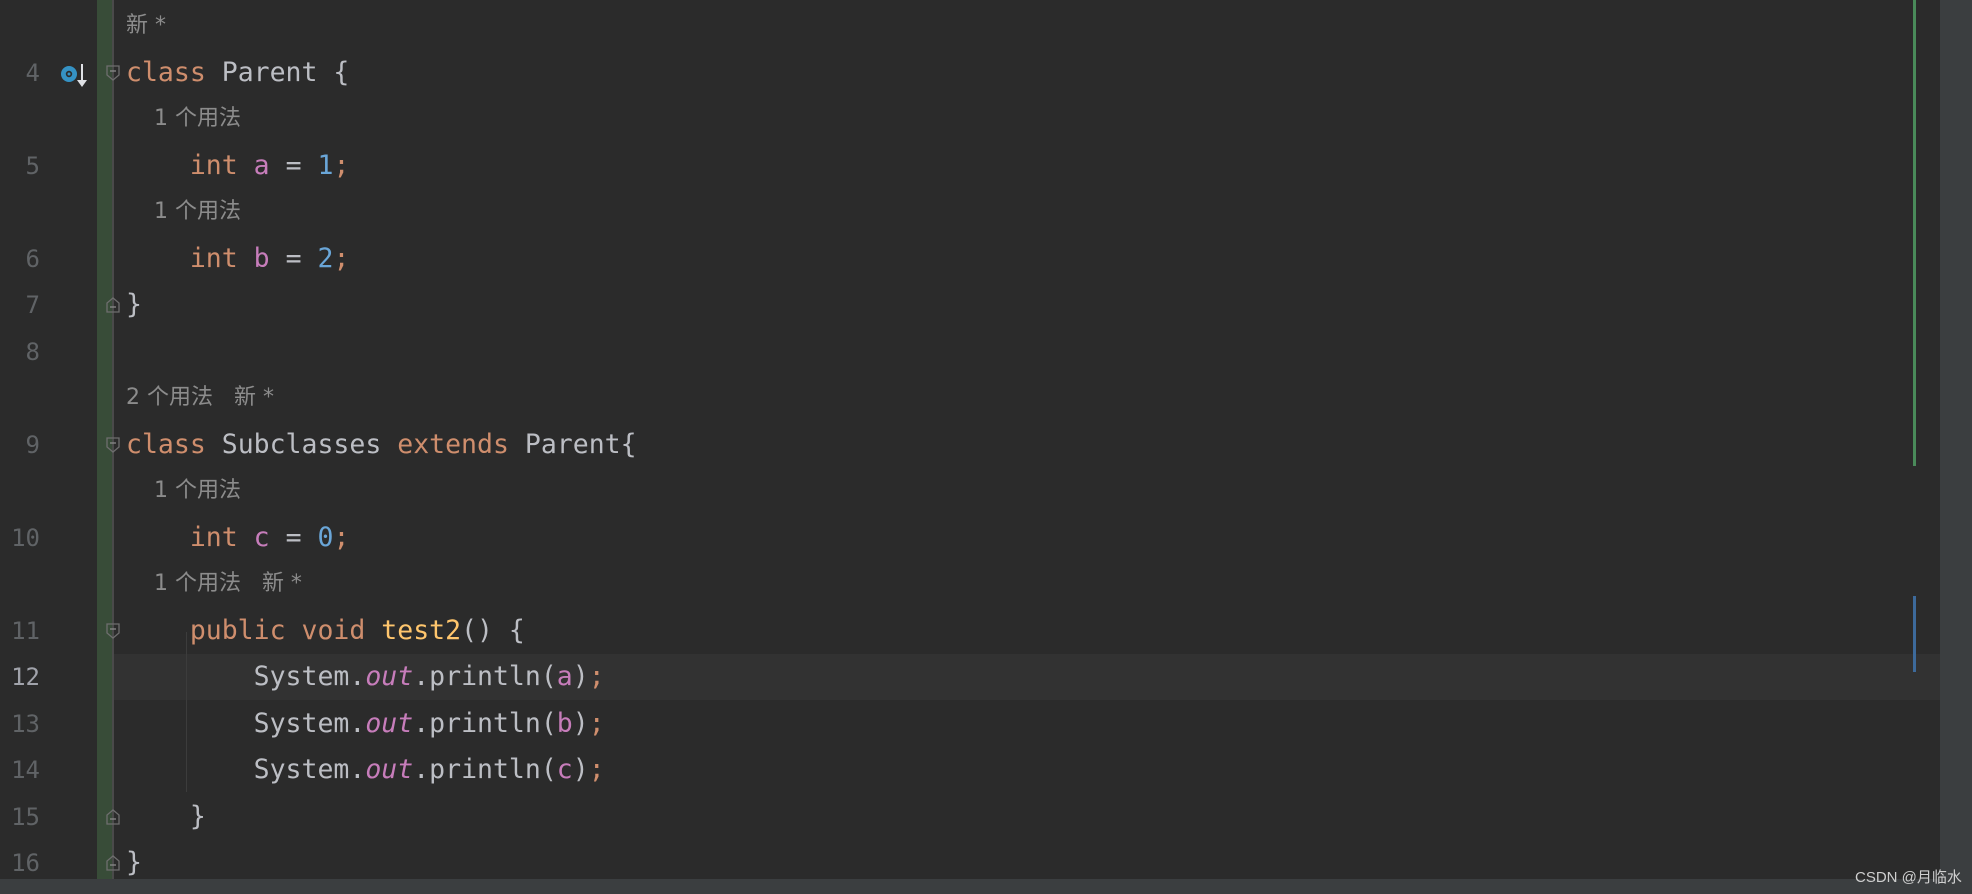 Image resolution: width=1972 pixels, height=894 pixels. Describe the element at coordinates (32, 72) in the screenshot. I see `line-number: 4` at that location.